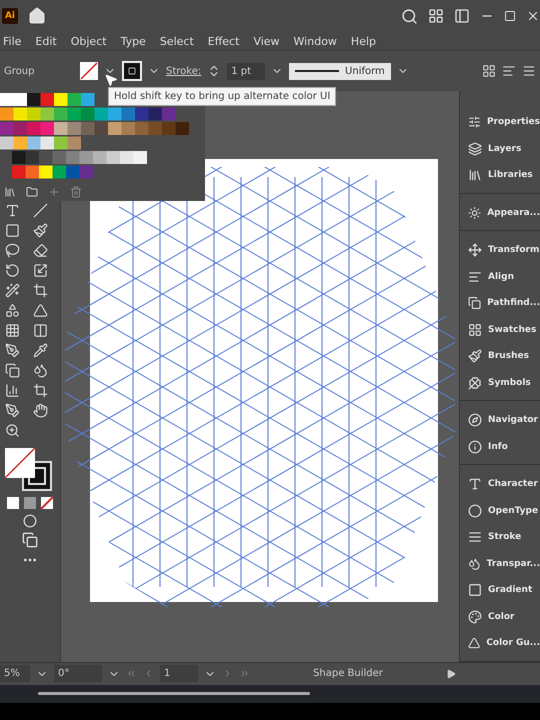 The height and width of the screenshot is (720, 540). Describe the element at coordinates (500, 149) in the screenshot. I see `panel-tab: Layers` at that location.